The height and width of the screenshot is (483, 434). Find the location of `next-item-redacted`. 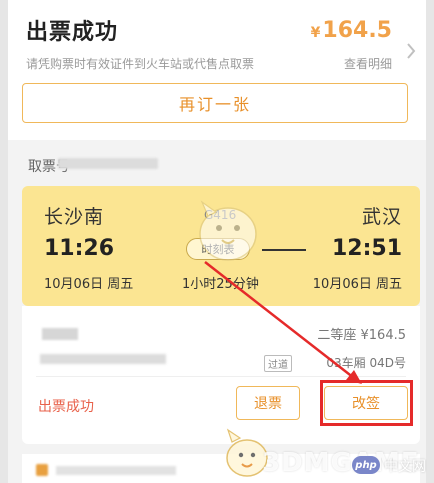

next-item-redacted is located at coordinates (116, 470).